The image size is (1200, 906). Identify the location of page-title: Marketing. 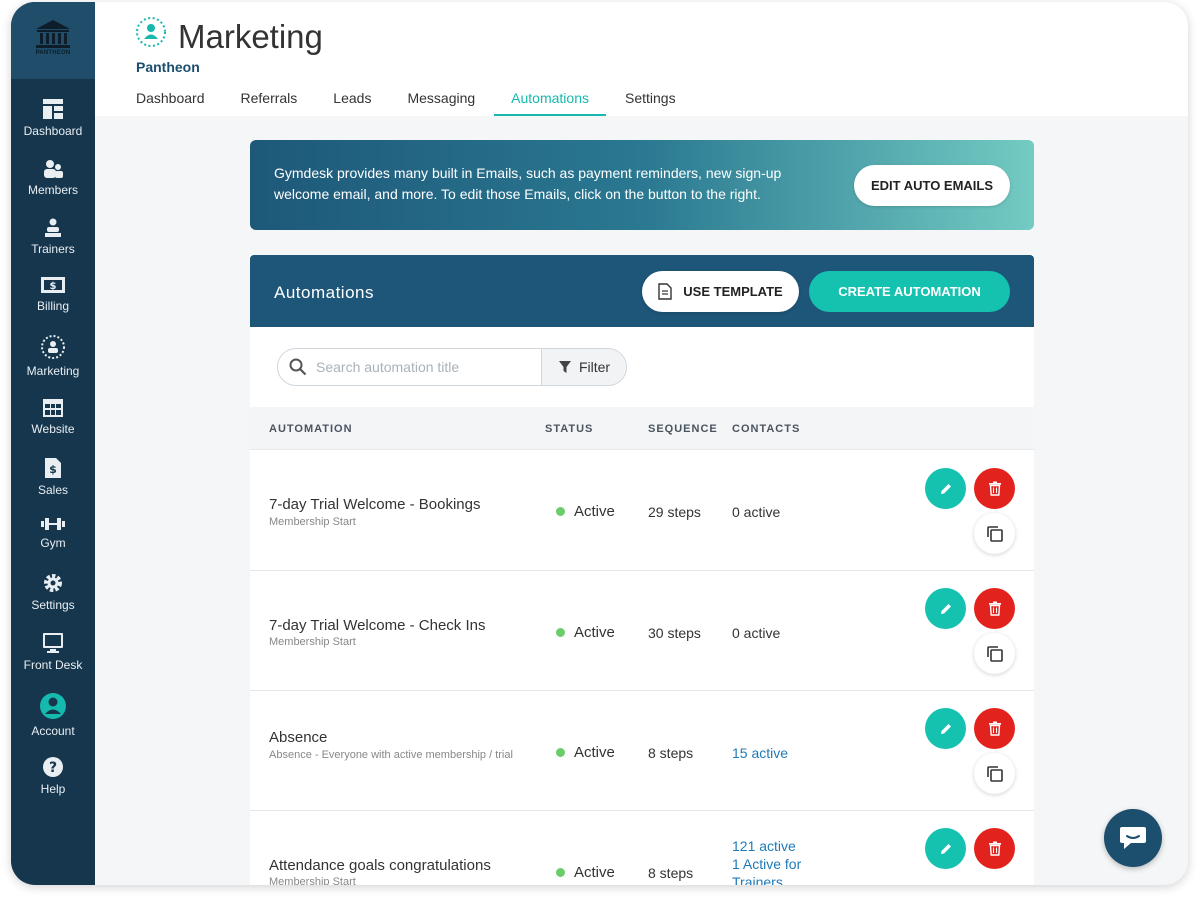
(250, 36).